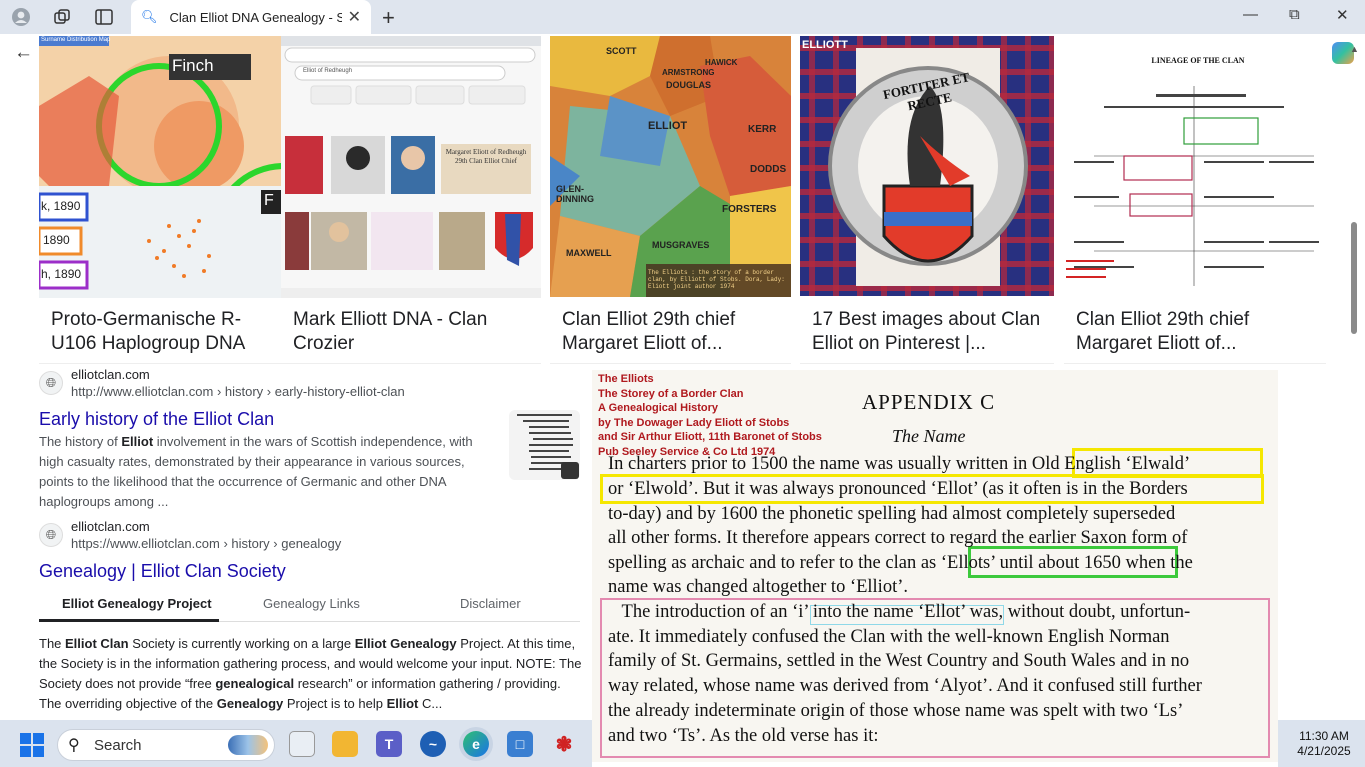  I want to click on search-icon: ⚲, so click(74, 745).